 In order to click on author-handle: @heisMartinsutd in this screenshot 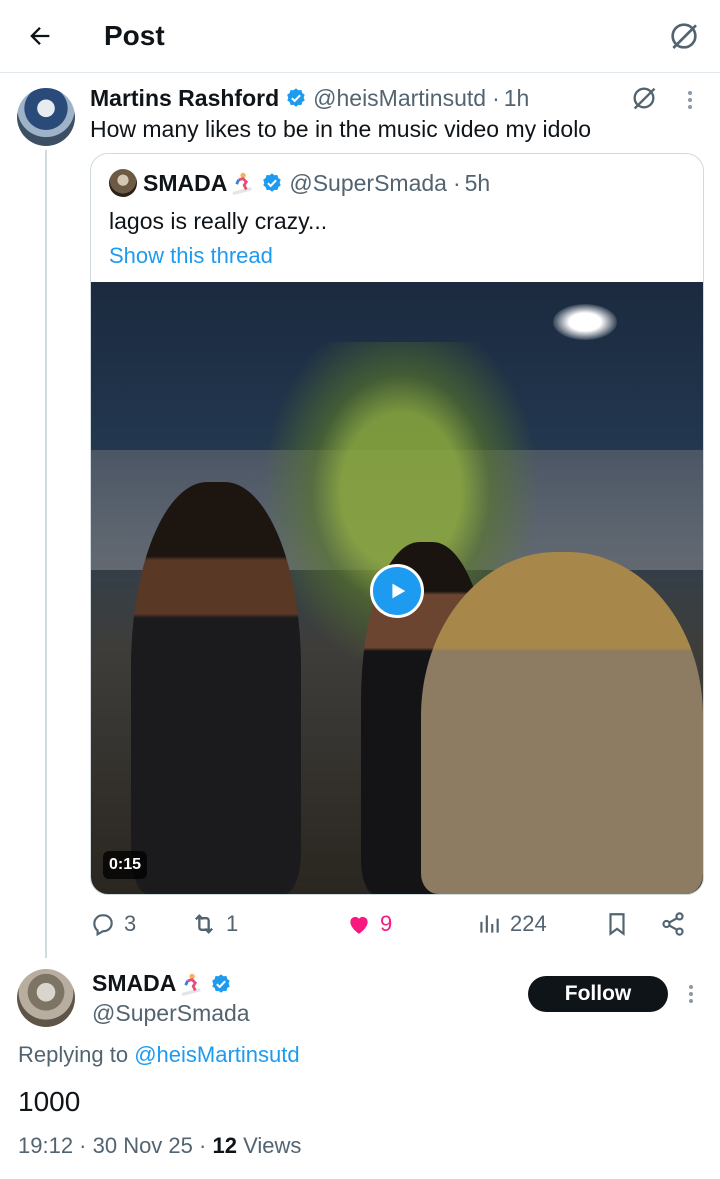, I will do `click(399, 98)`.